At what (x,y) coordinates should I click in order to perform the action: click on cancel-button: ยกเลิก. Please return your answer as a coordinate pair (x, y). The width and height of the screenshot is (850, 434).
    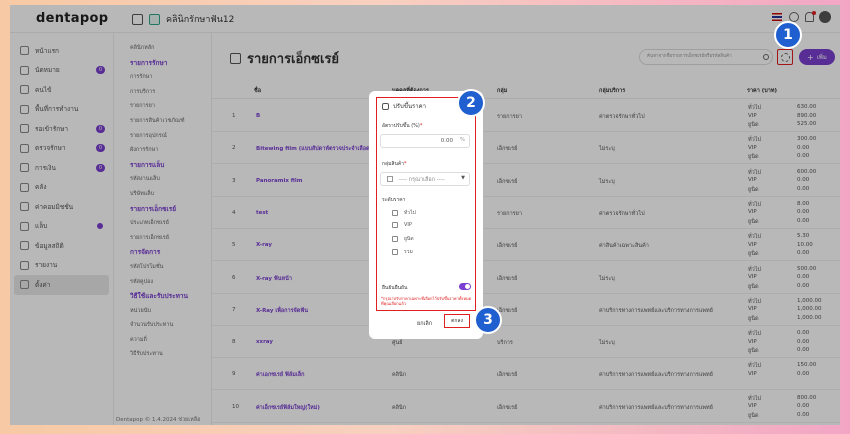
    Looking at the image, I should click on (424, 324).